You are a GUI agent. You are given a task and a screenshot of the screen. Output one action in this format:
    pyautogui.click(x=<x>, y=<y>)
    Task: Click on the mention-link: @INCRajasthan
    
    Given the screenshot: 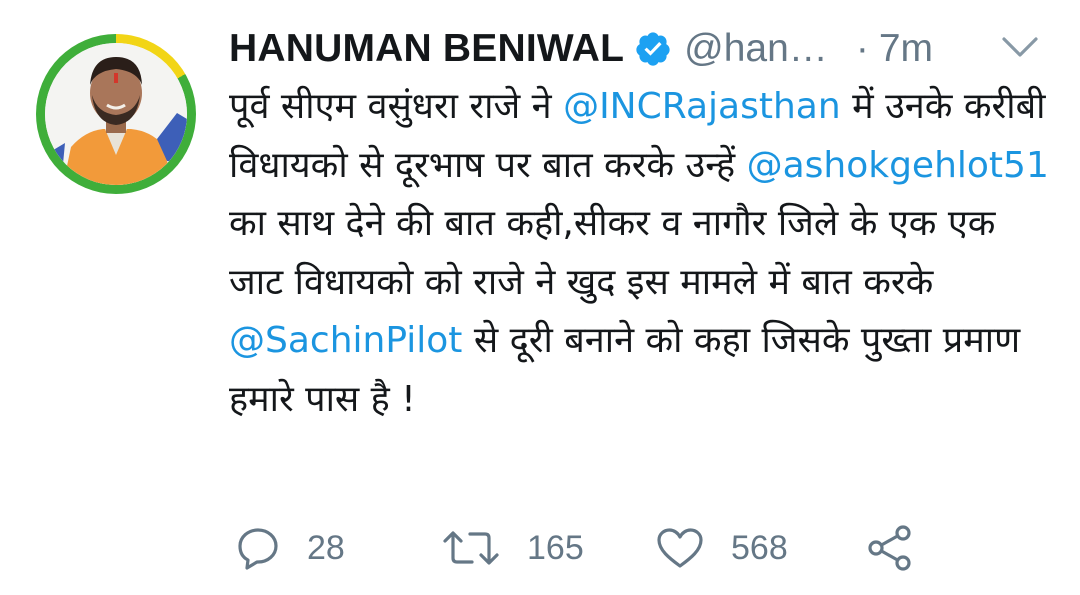 What is the action you would take?
    pyautogui.click(x=702, y=106)
    